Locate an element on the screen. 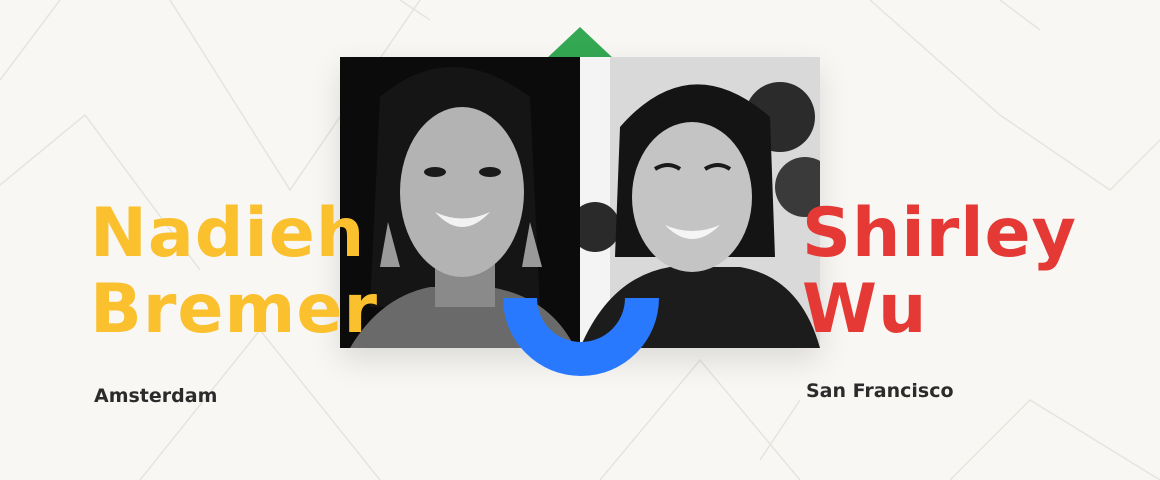 The height and width of the screenshot is (480, 1160). first-name: Nadieh is located at coordinates (228, 233).